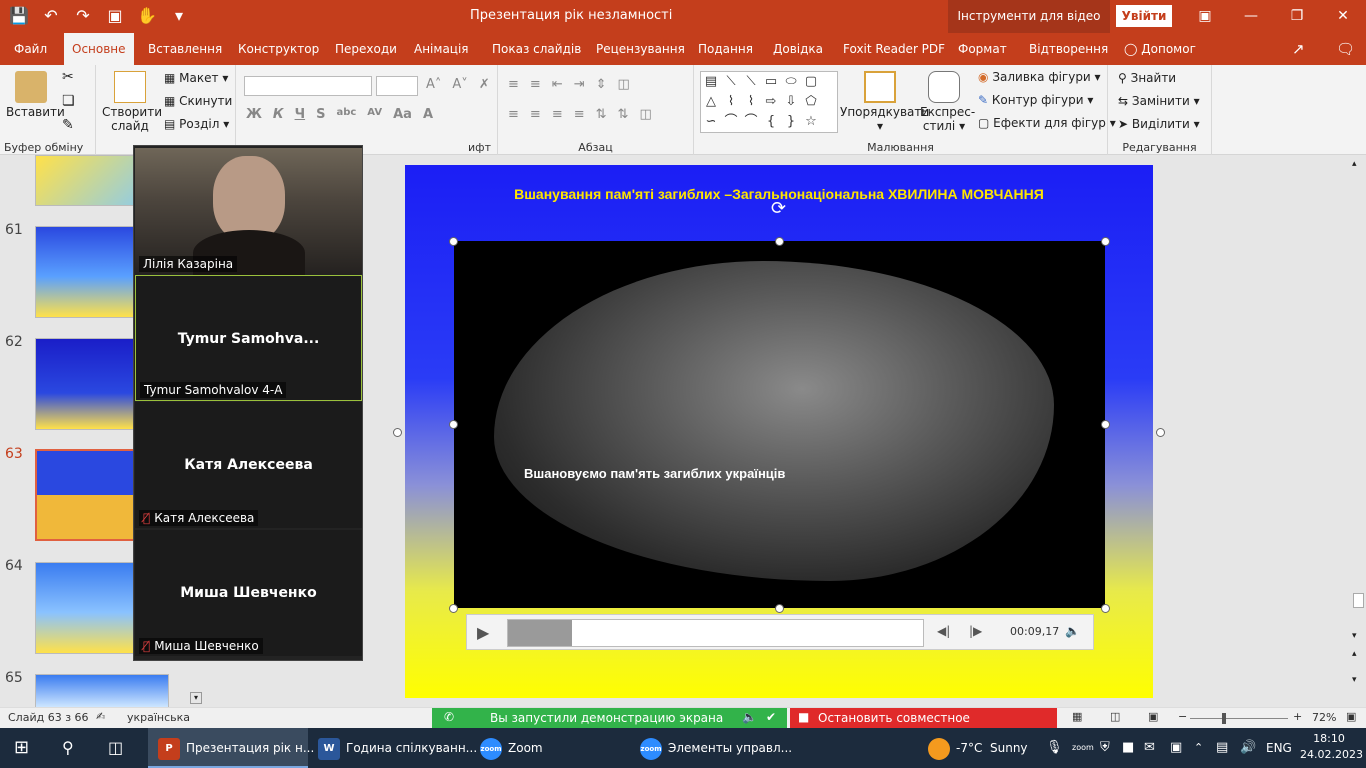 This screenshot has height=768, width=1366. What do you see at coordinates (132, 102) in the screenshot?
I see `new-slide-button: Створити слайд` at bounding box center [132, 102].